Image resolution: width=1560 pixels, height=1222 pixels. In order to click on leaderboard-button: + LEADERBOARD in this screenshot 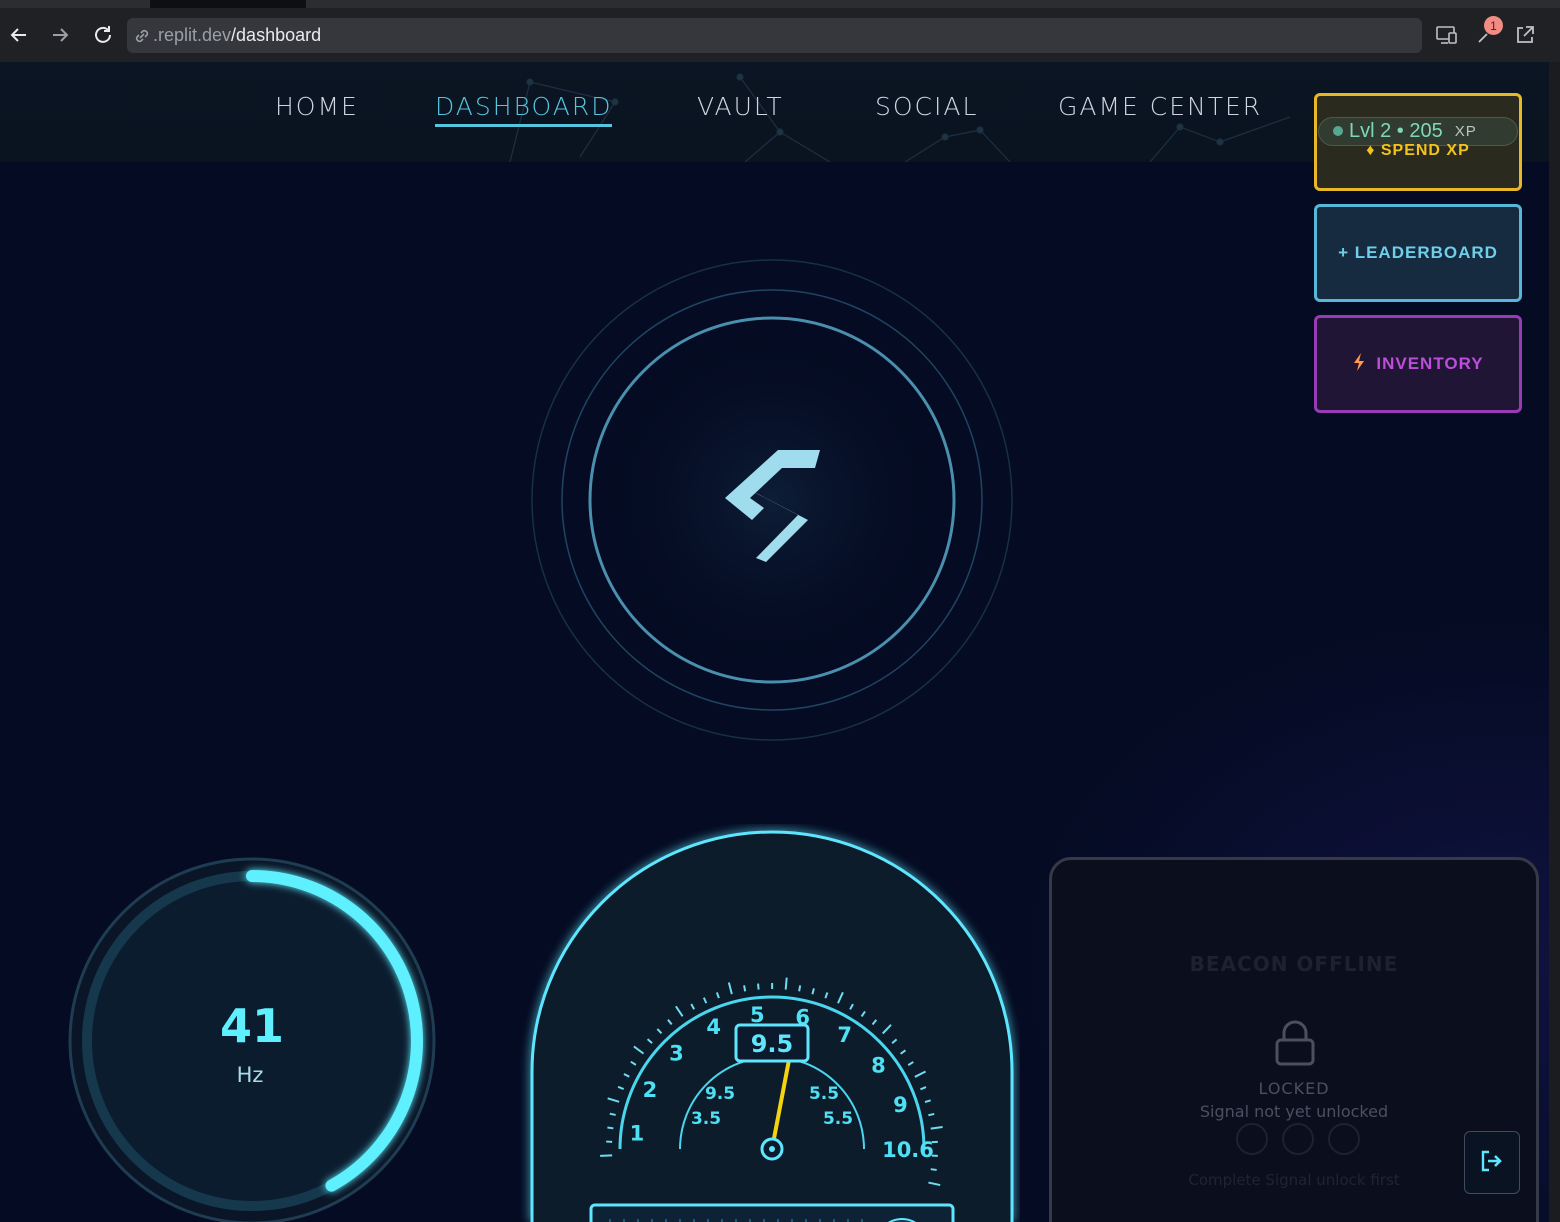, I will do `click(1418, 253)`.